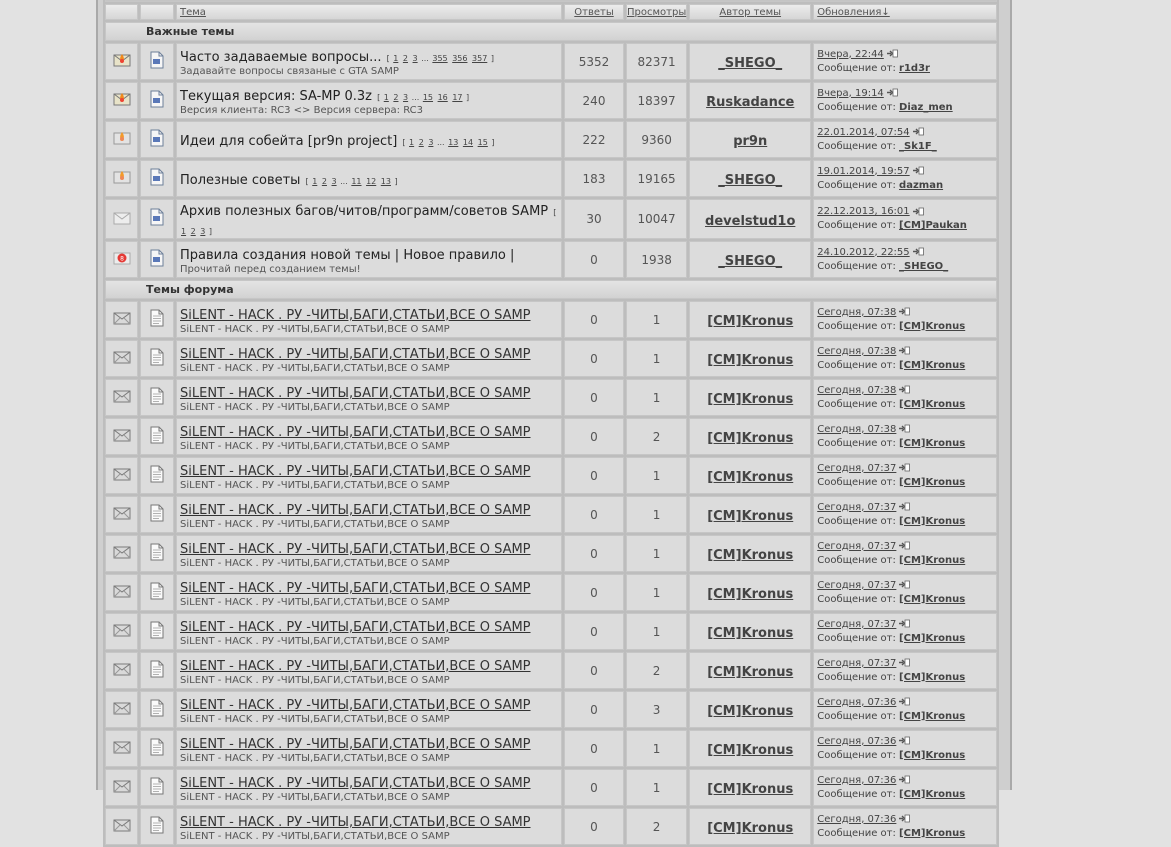 Image resolution: width=1171 pixels, height=847 pixels. Describe the element at coordinates (656, 12) in the screenshot. I see `sort-by-views-link: Просмотры` at that location.